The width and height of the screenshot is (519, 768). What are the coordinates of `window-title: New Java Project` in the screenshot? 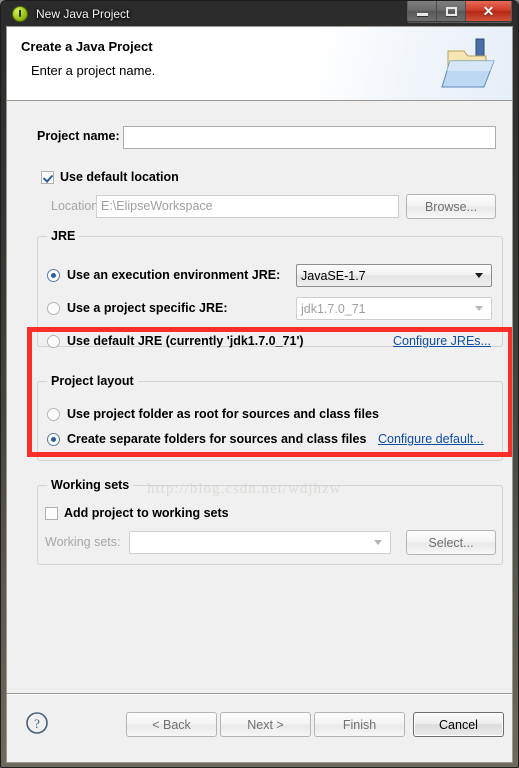 It's located at (83, 14).